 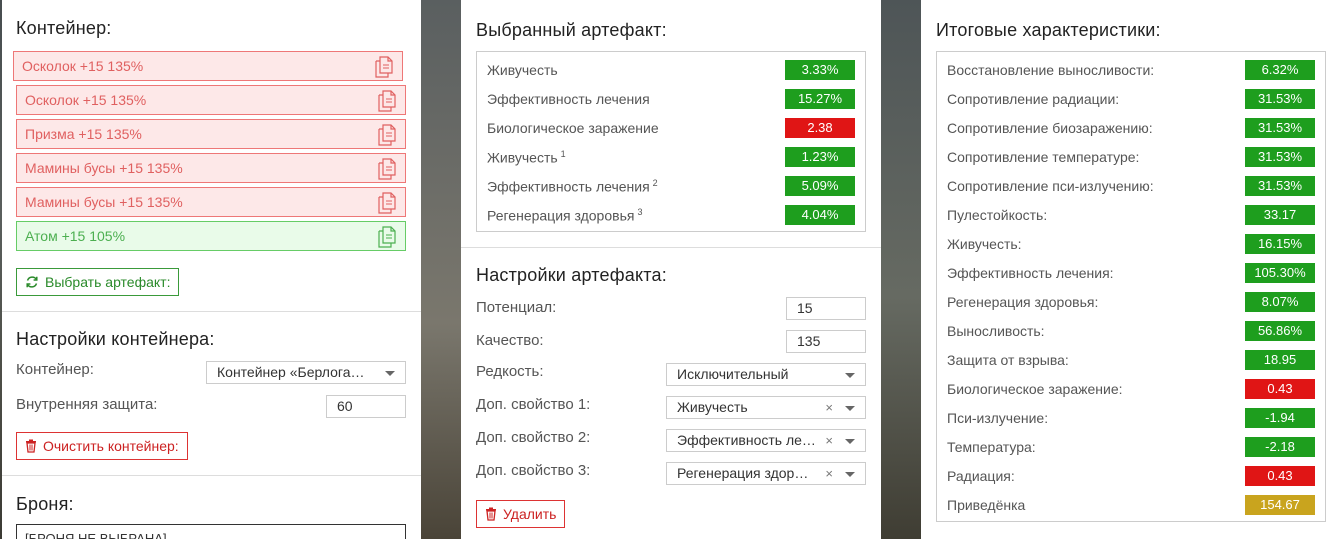 What do you see at coordinates (826, 308) in the screenshot?
I see `potential-input: 15` at bounding box center [826, 308].